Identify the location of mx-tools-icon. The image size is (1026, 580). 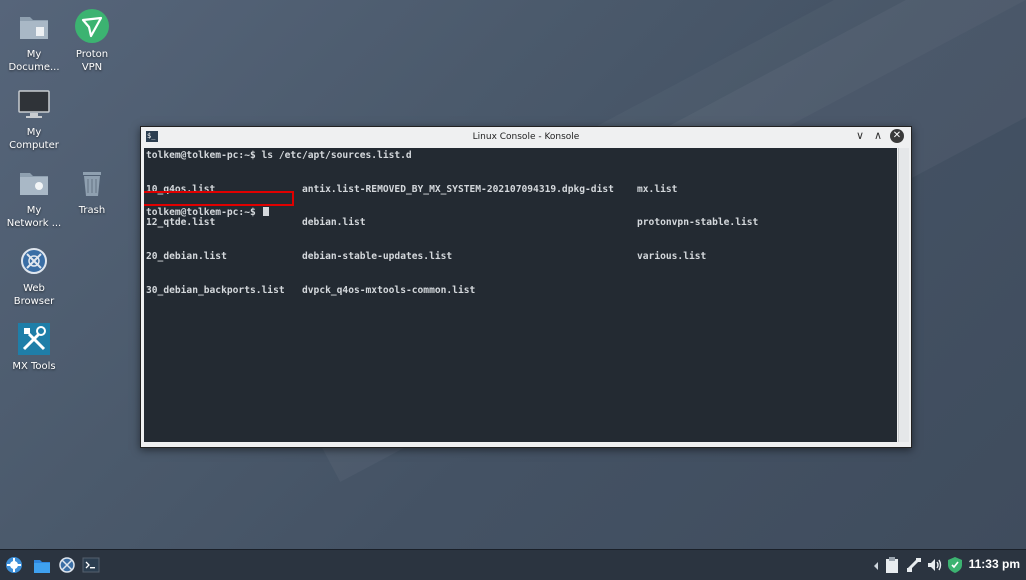
(34, 339).